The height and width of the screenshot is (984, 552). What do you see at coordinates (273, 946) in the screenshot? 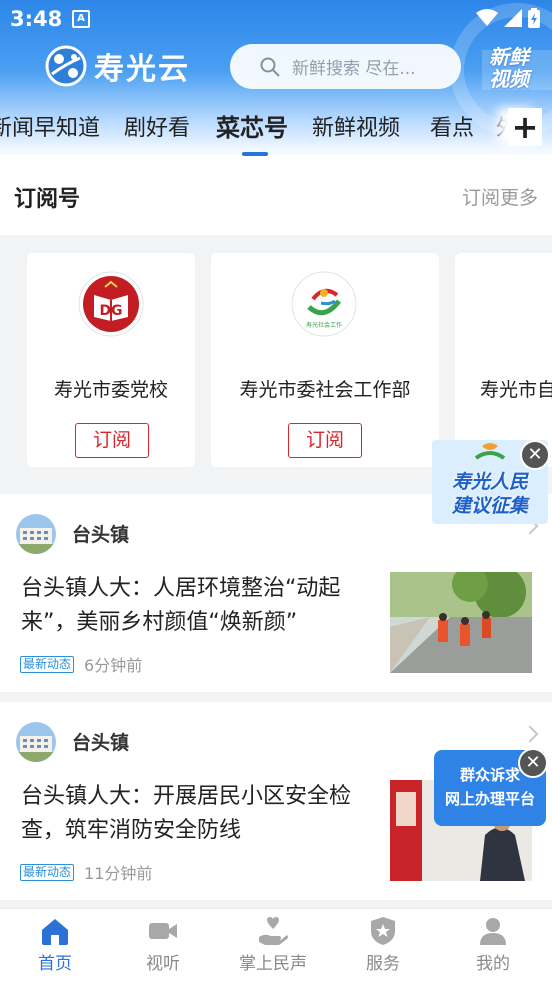
I see `nav-voice: 掌上民声` at bounding box center [273, 946].